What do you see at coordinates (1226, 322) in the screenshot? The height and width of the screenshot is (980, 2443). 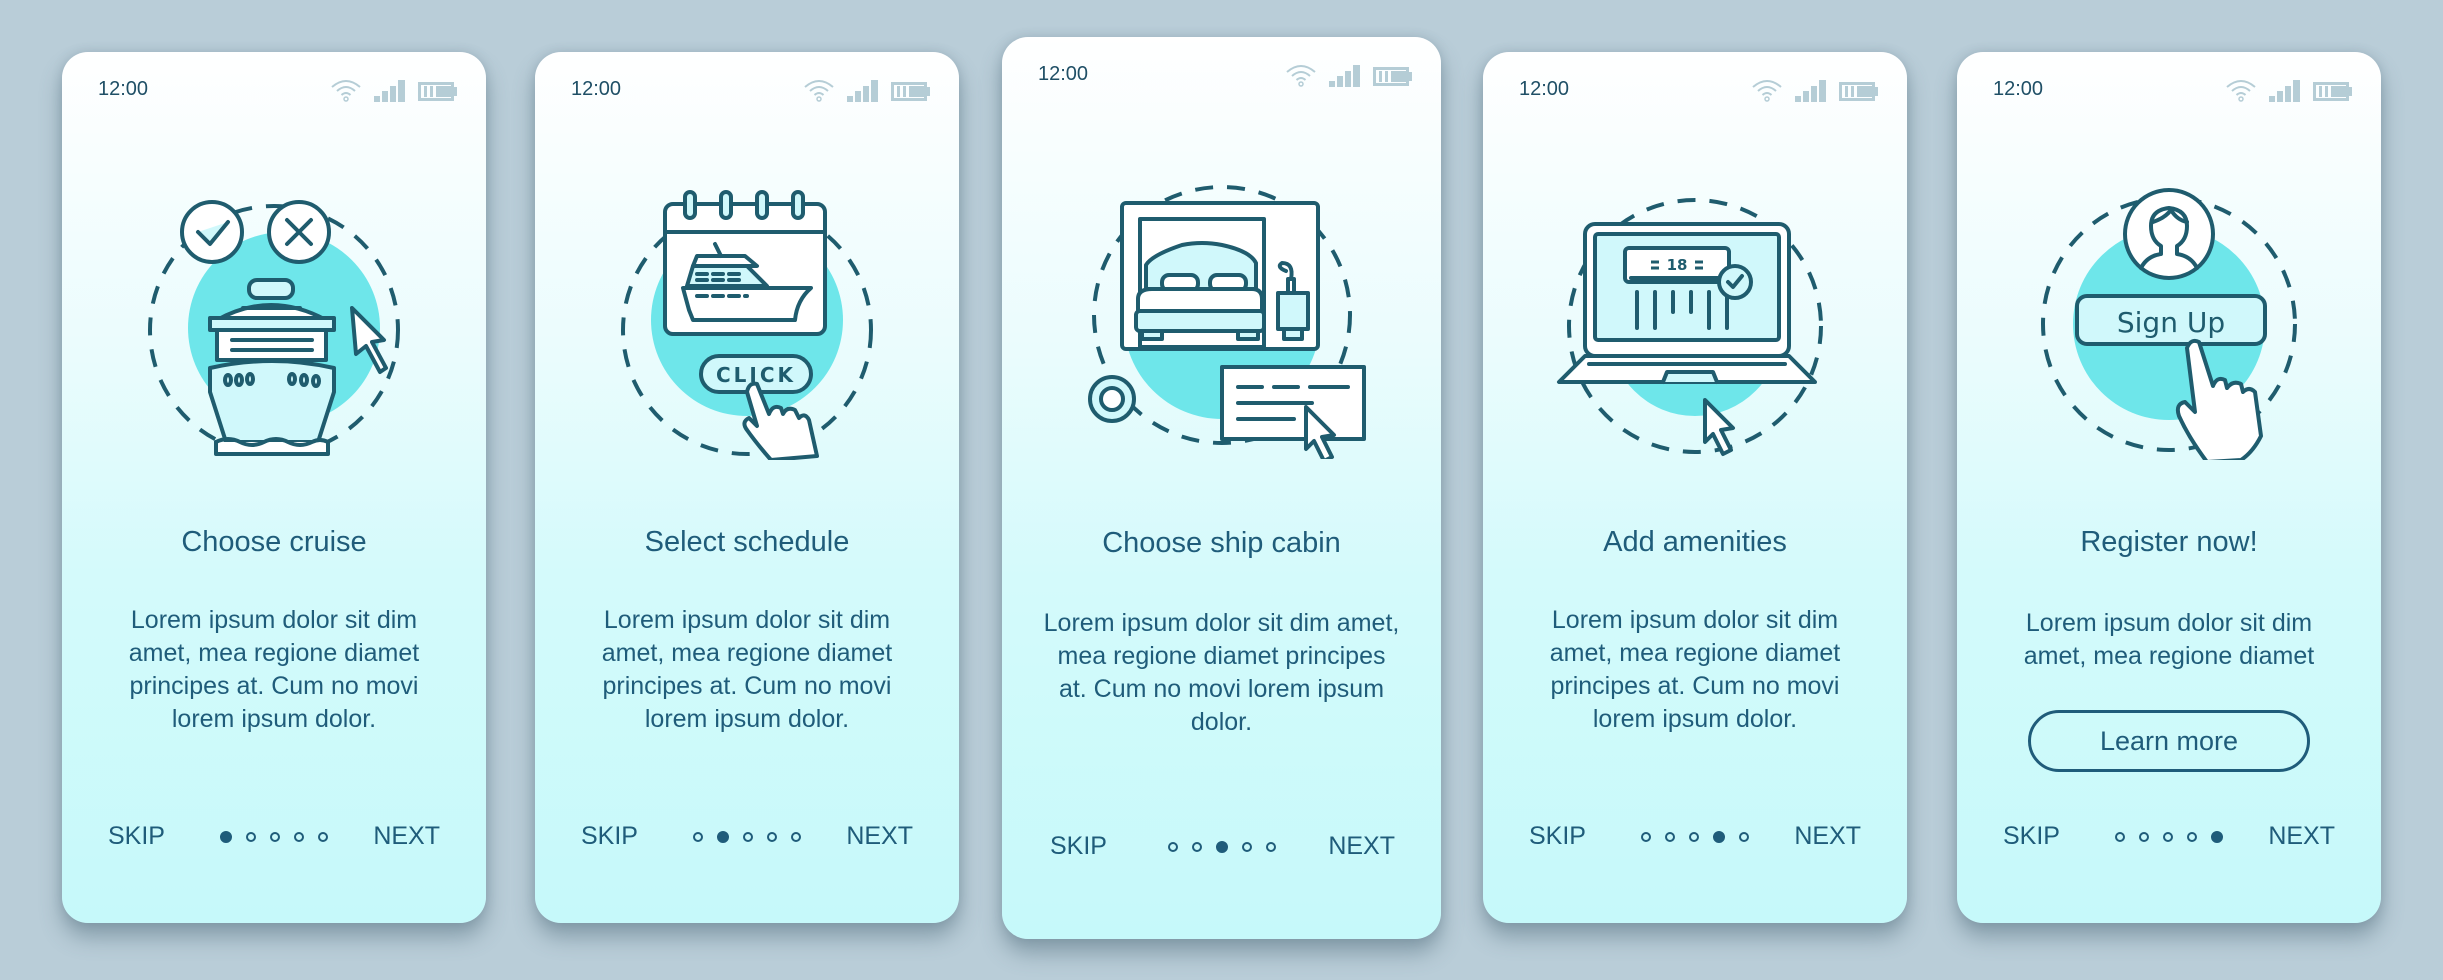 I see `ship-cabin-bed-icon` at bounding box center [1226, 322].